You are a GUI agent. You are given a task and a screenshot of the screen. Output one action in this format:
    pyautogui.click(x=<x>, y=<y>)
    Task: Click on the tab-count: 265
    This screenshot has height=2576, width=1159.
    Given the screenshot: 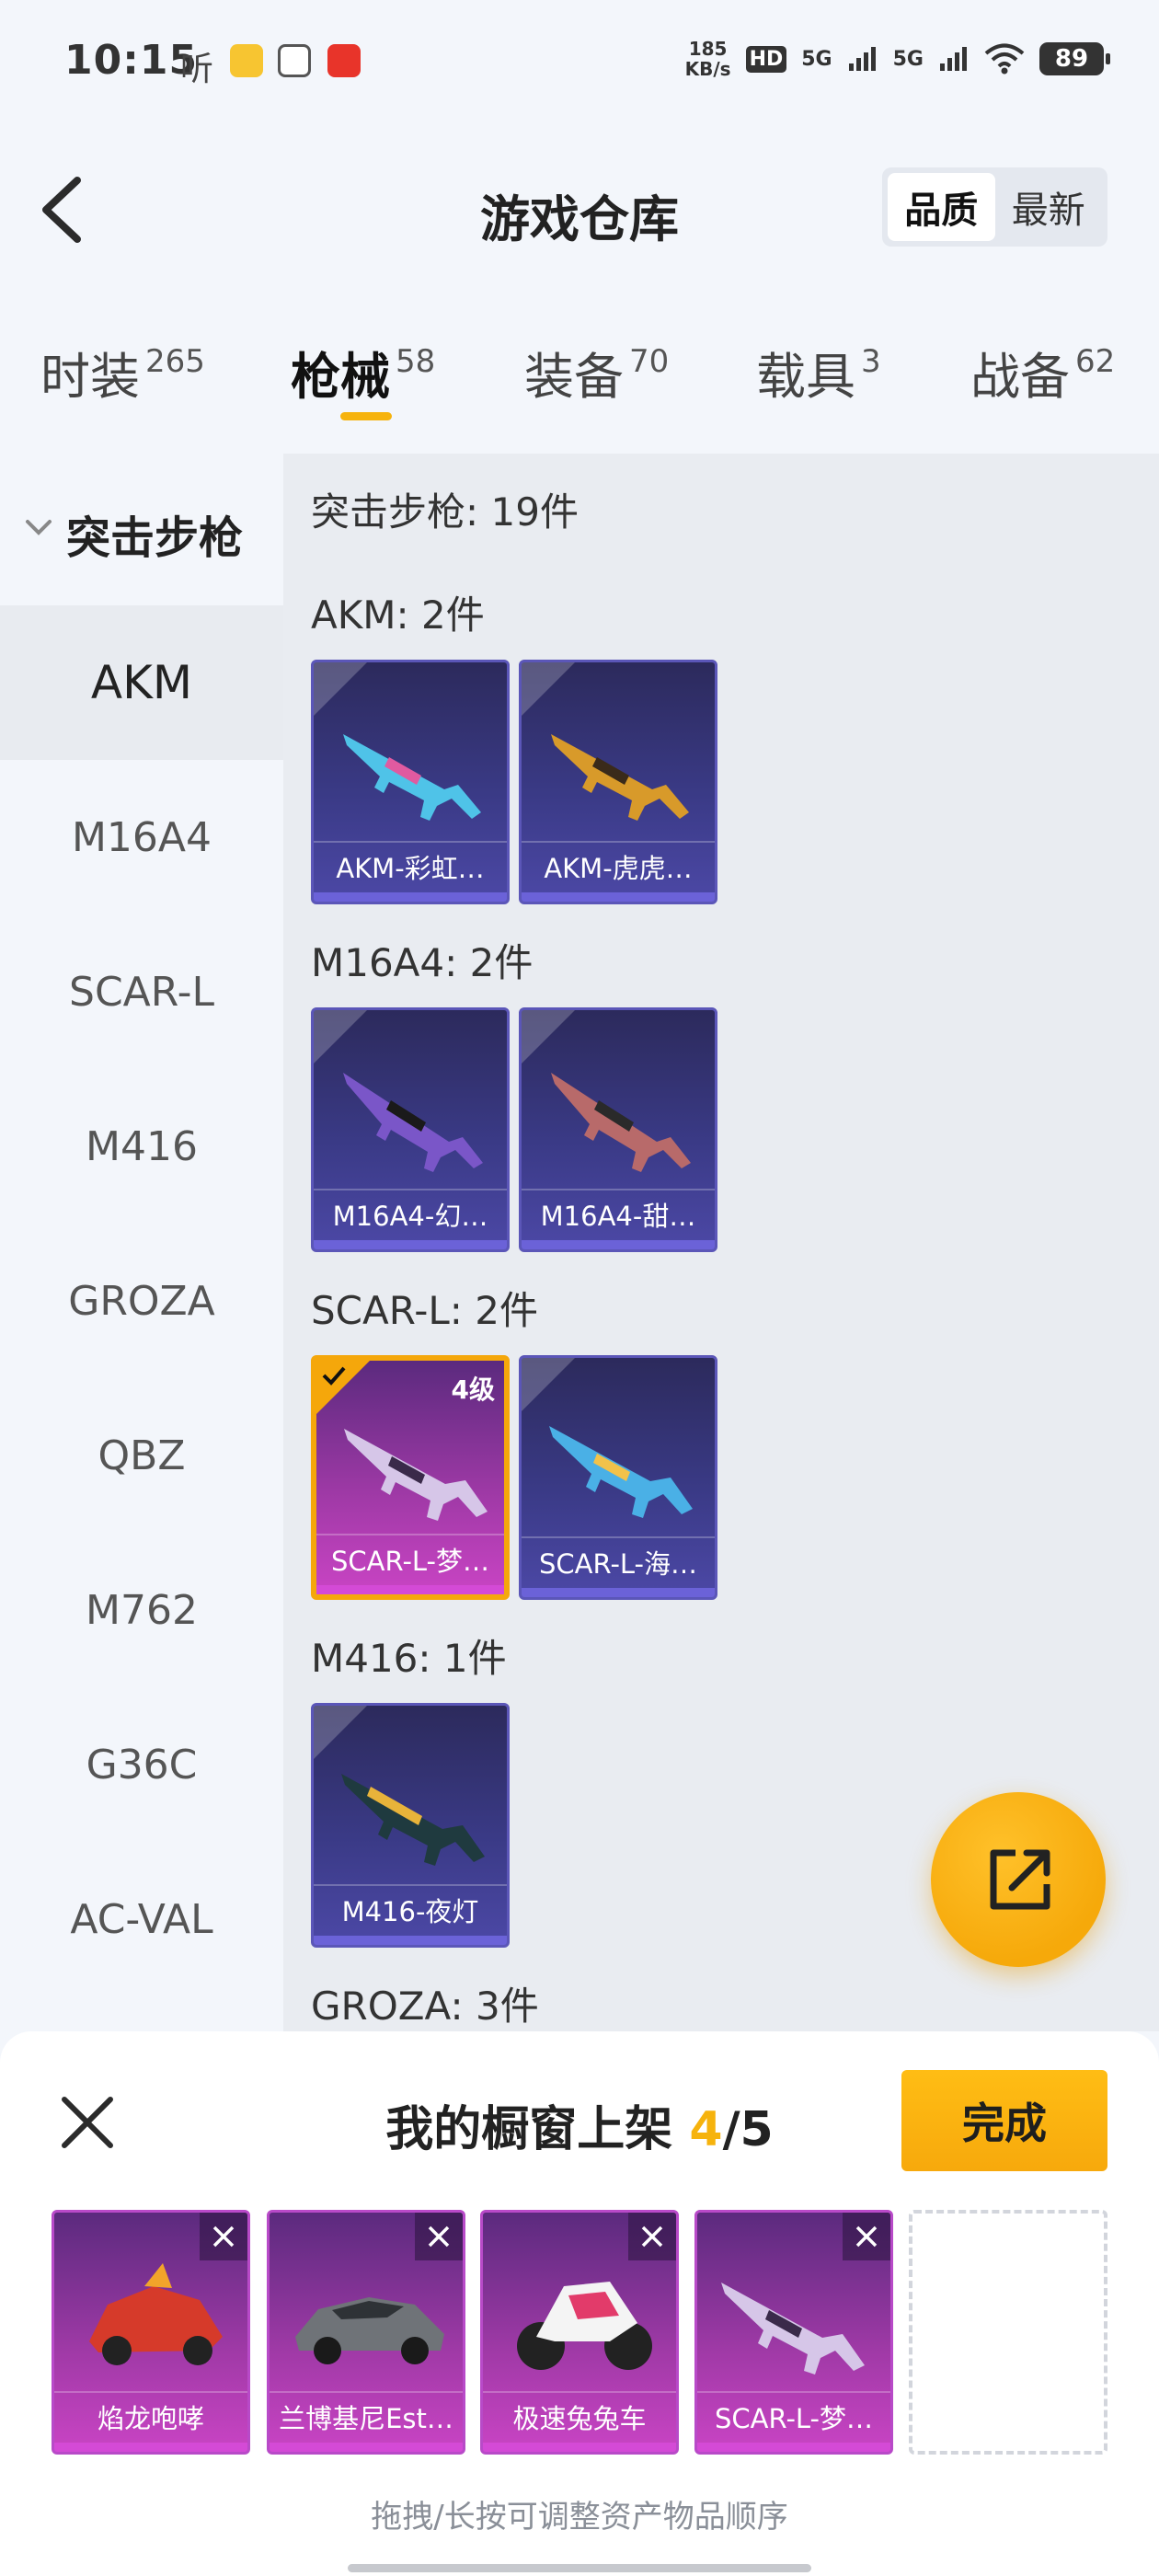 What is the action you would take?
    pyautogui.click(x=175, y=361)
    